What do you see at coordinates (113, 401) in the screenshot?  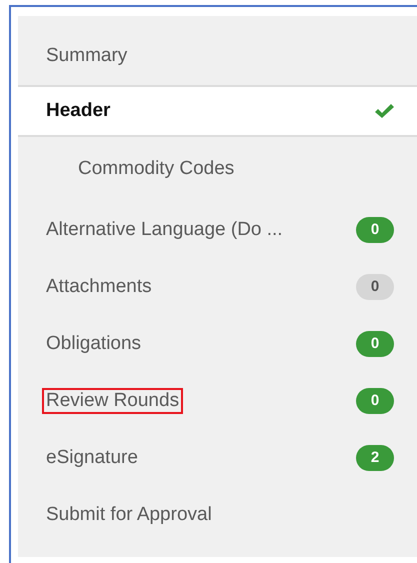 I see `highlighted-label: Review Rounds` at bounding box center [113, 401].